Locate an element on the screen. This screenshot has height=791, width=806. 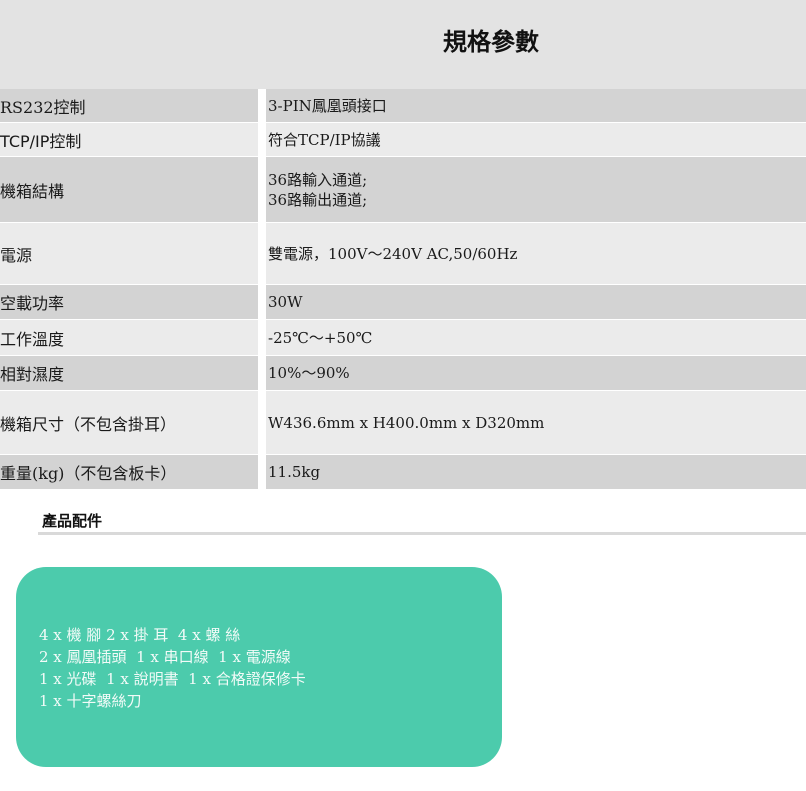
spec-row-idle-power: 空載功率 30W is located at coordinates (403, 302).